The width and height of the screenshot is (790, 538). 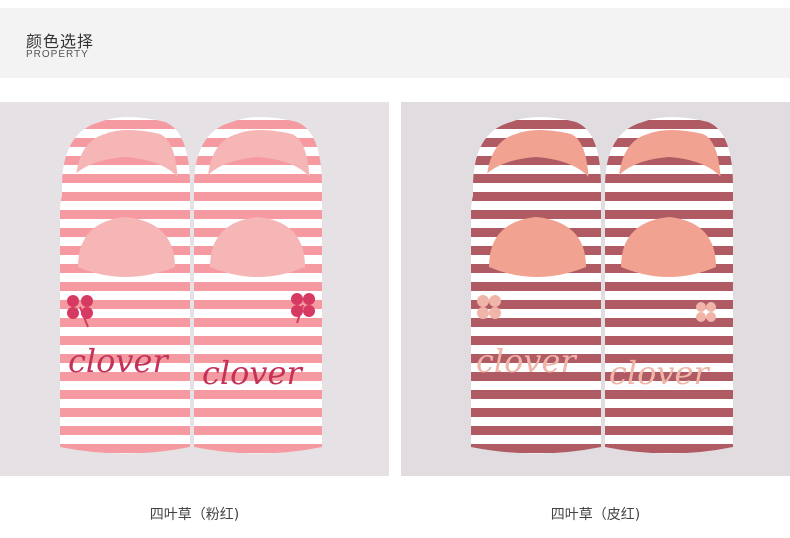 I want to click on product-caption-pink: 四叶草（粉红), so click(x=194, y=515).